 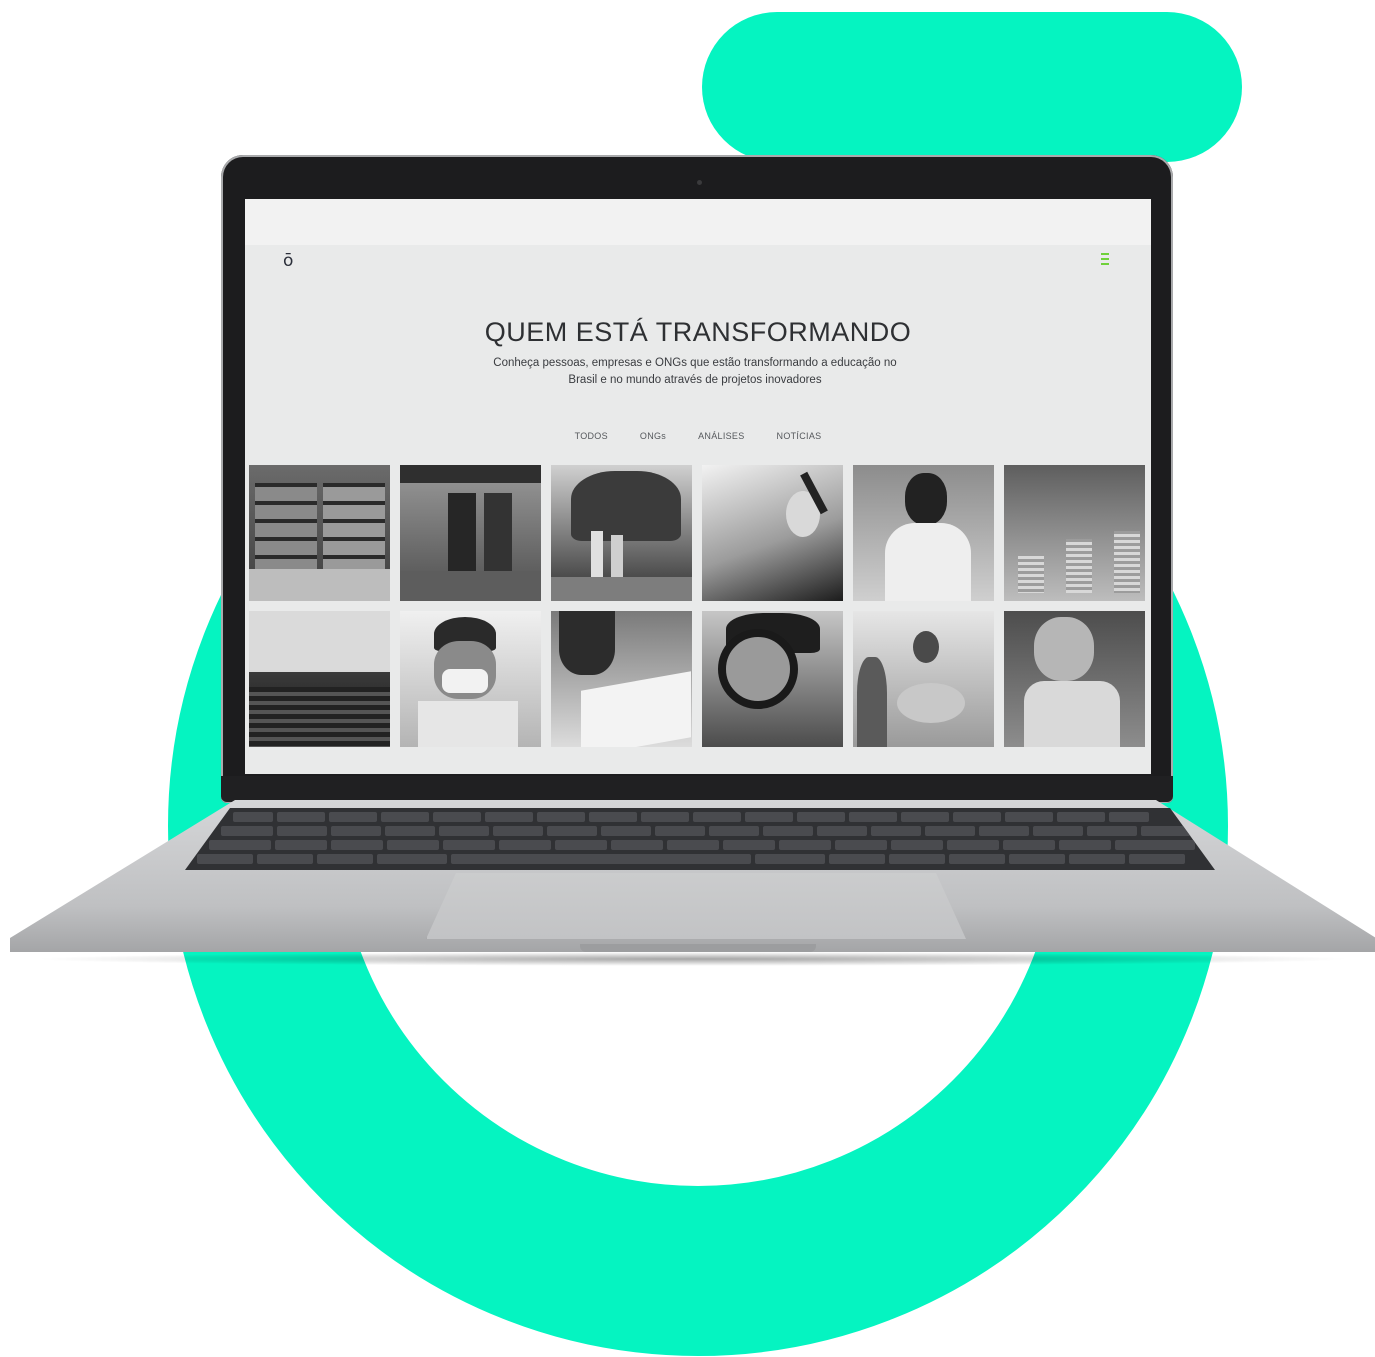 What do you see at coordinates (697, 606) in the screenshot?
I see `gallery-grid` at bounding box center [697, 606].